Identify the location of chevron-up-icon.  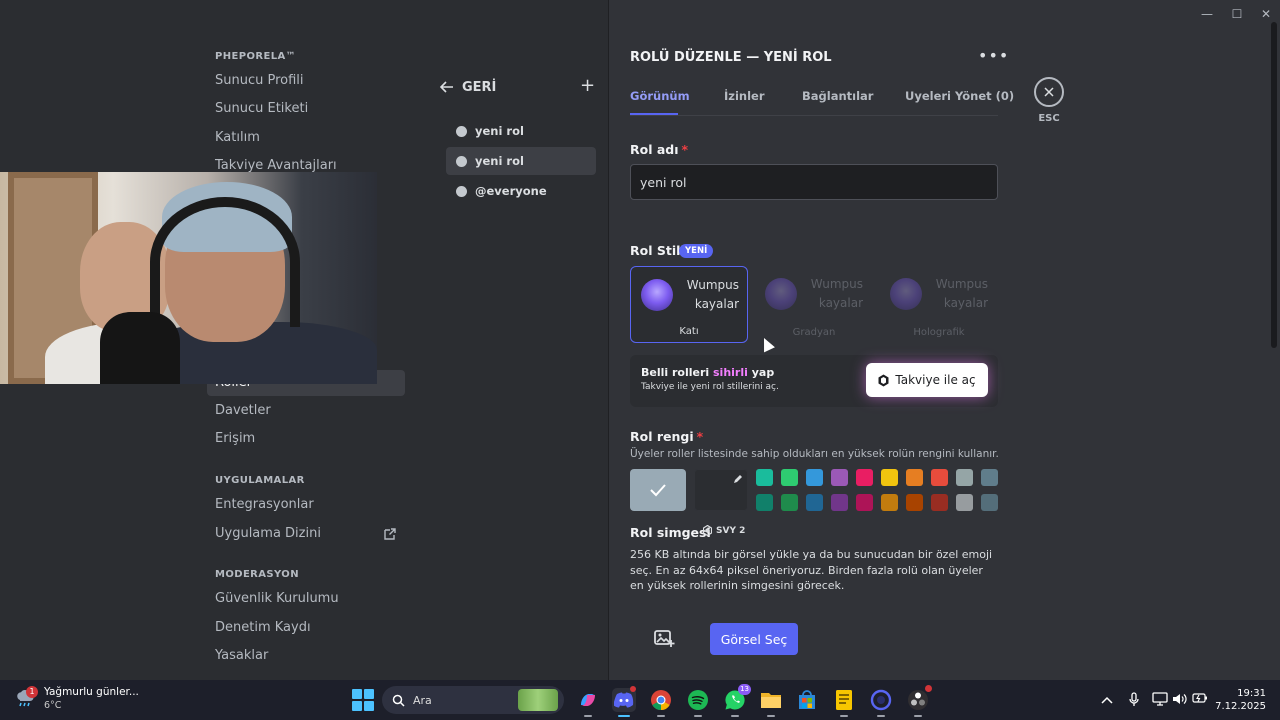
(1107, 700).